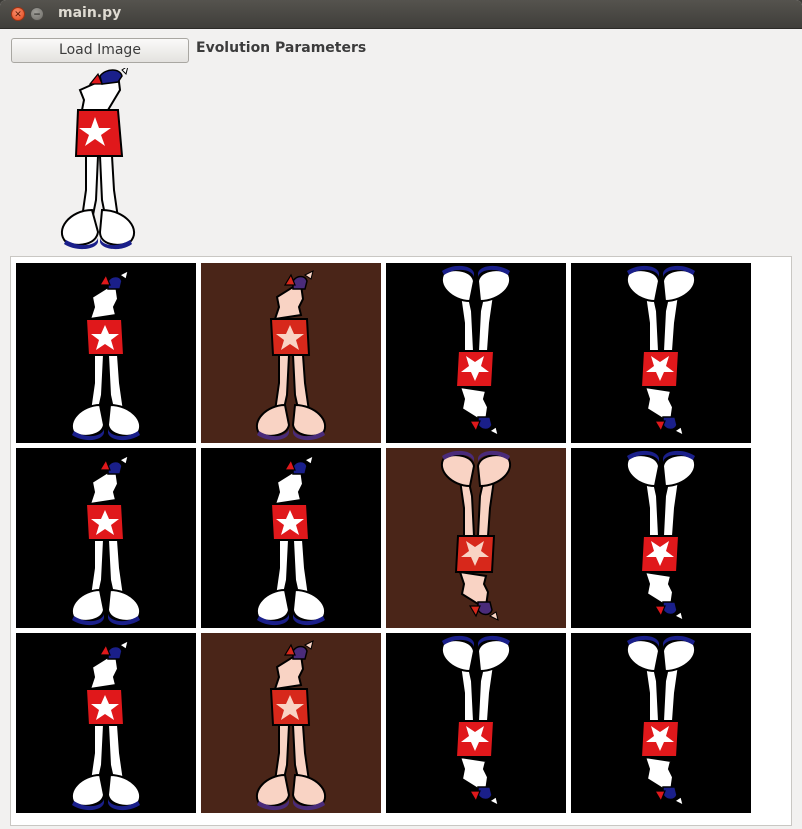  What do you see at coordinates (100, 50) in the screenshot?
I see `load-image-button: Load Image` at bounding box center [100, 50].